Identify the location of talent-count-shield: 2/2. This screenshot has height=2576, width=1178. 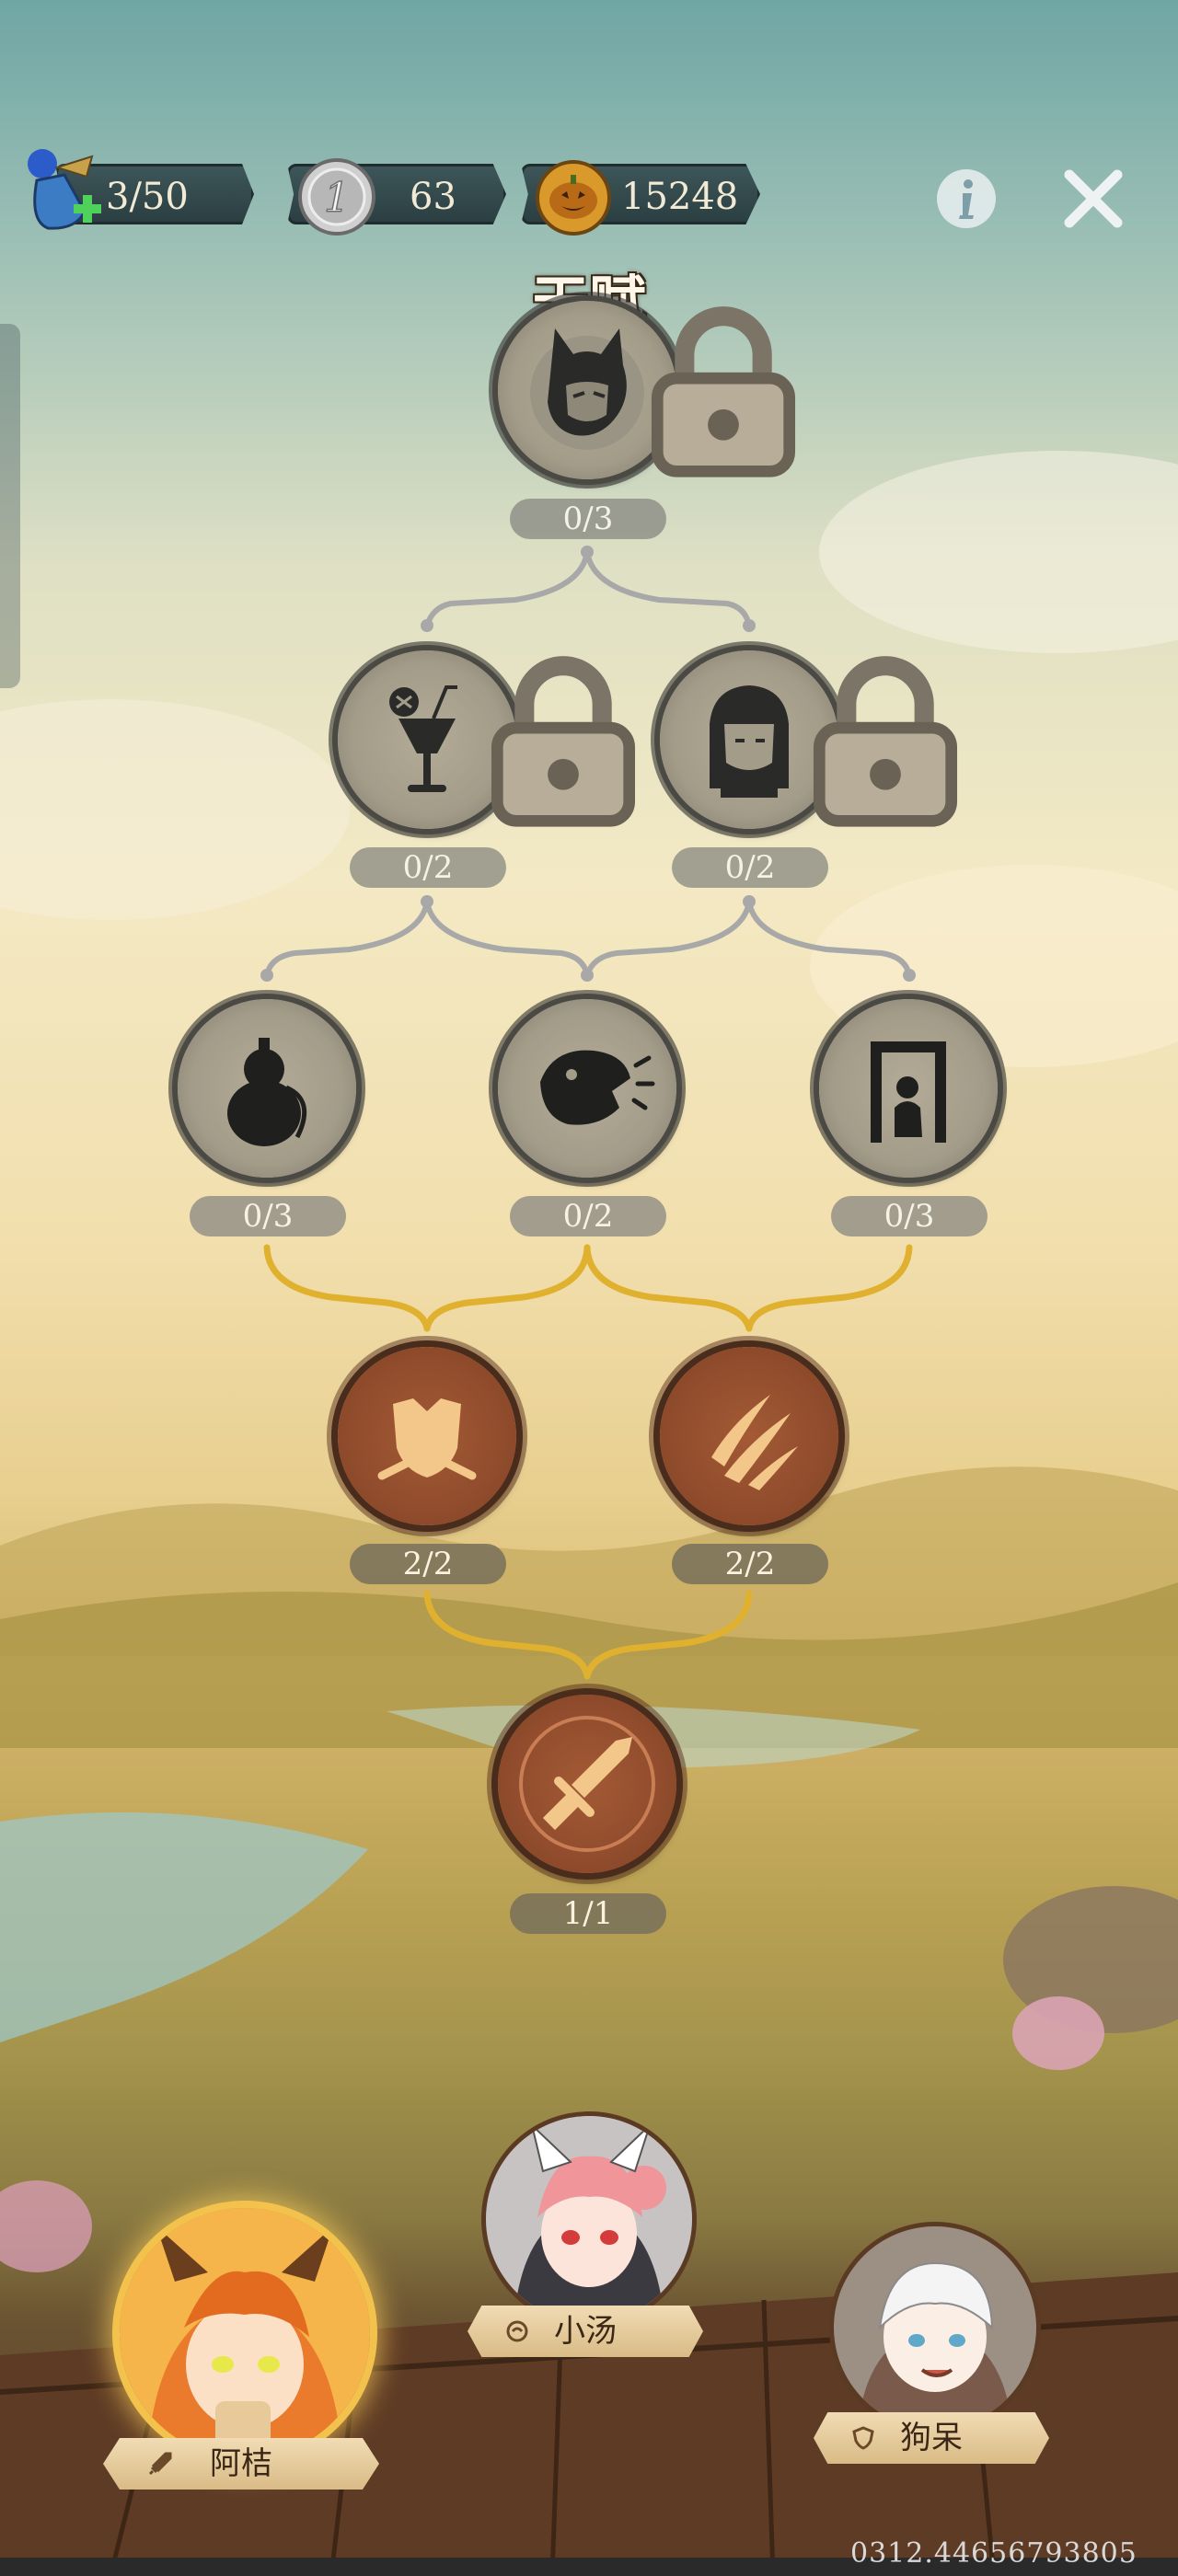
(428, 1564).